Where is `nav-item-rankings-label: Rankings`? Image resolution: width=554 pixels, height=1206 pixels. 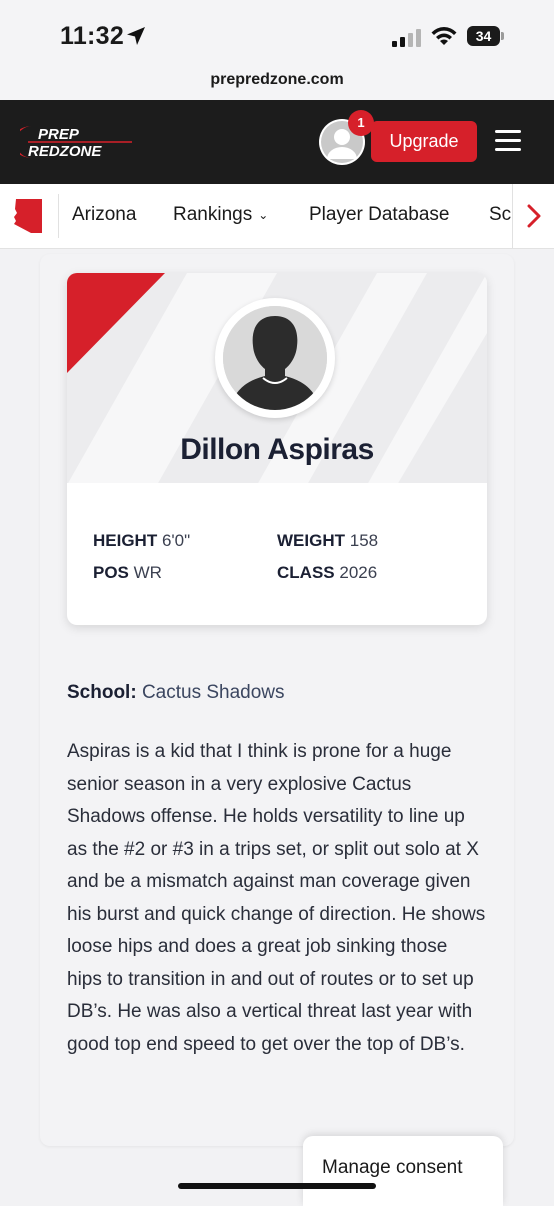
nav-item-rankings-label: Rankings is located at coordinates (213, 215).